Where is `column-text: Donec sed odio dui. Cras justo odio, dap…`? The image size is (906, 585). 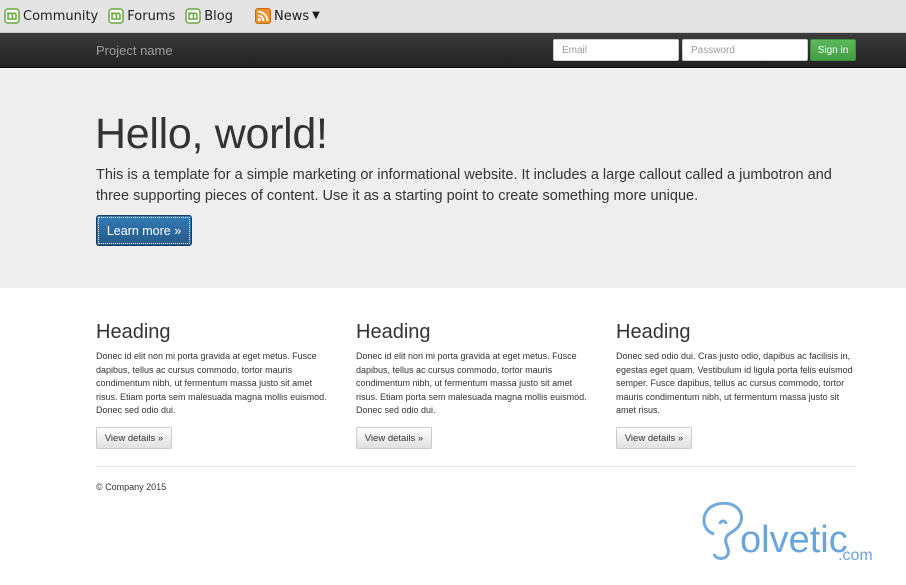
column-text: Donec sed odio dui. Cras justo odio, dap… is located at coordinates (734, 383).